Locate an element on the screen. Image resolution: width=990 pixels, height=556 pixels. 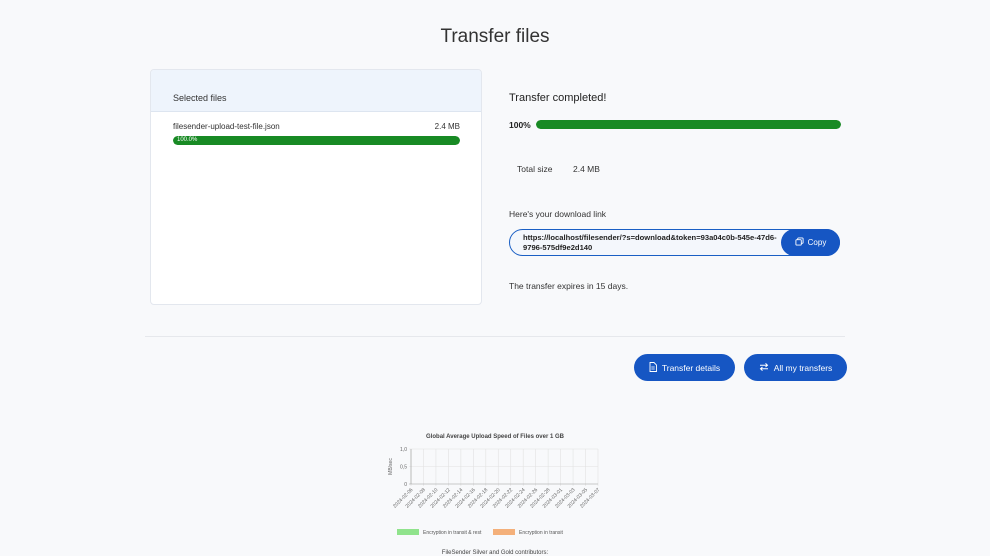
overall-progress-bar is located at coordinates (688, 124).